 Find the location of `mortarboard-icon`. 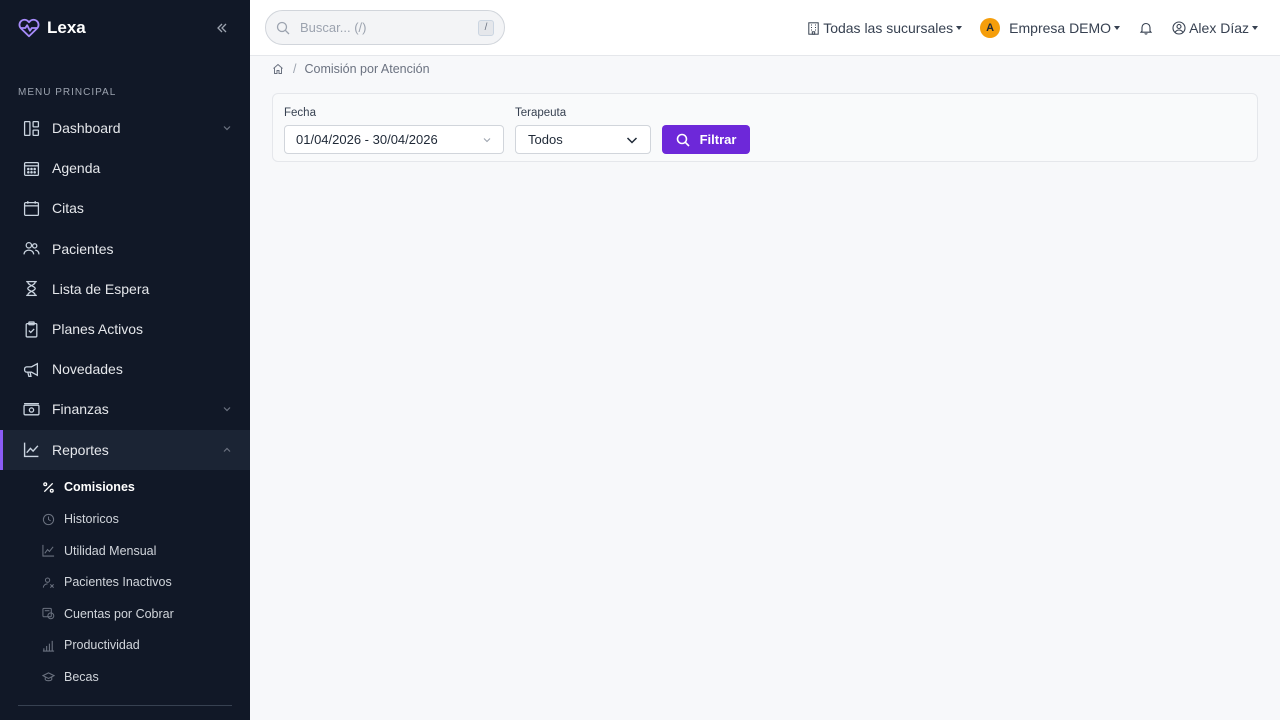

mortarboard-icon is located at coordinates (48, 677).